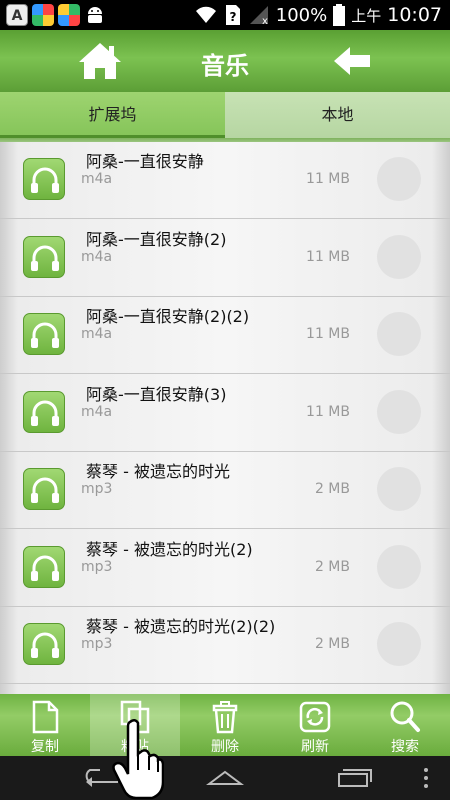  I want to click on bottom-toolbar: 复制 粘贴 删除 刷新 搜索, so click(225, 725).